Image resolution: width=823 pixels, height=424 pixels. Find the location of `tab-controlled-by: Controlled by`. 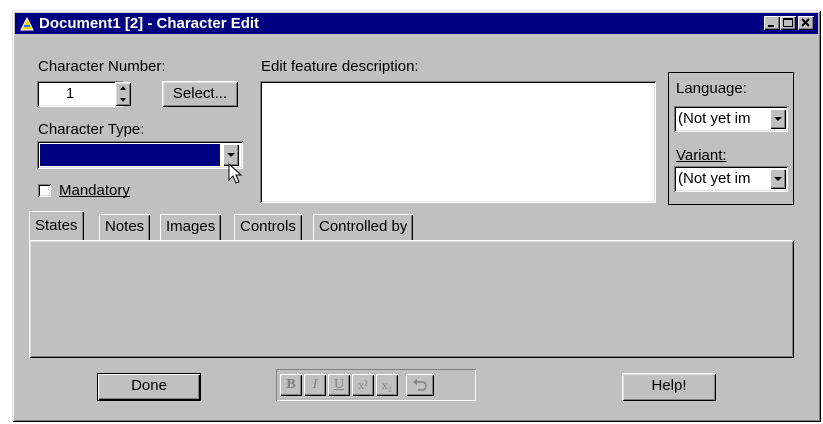

tab-controlled-by: Controlled by is located at coordinates (363, 227).